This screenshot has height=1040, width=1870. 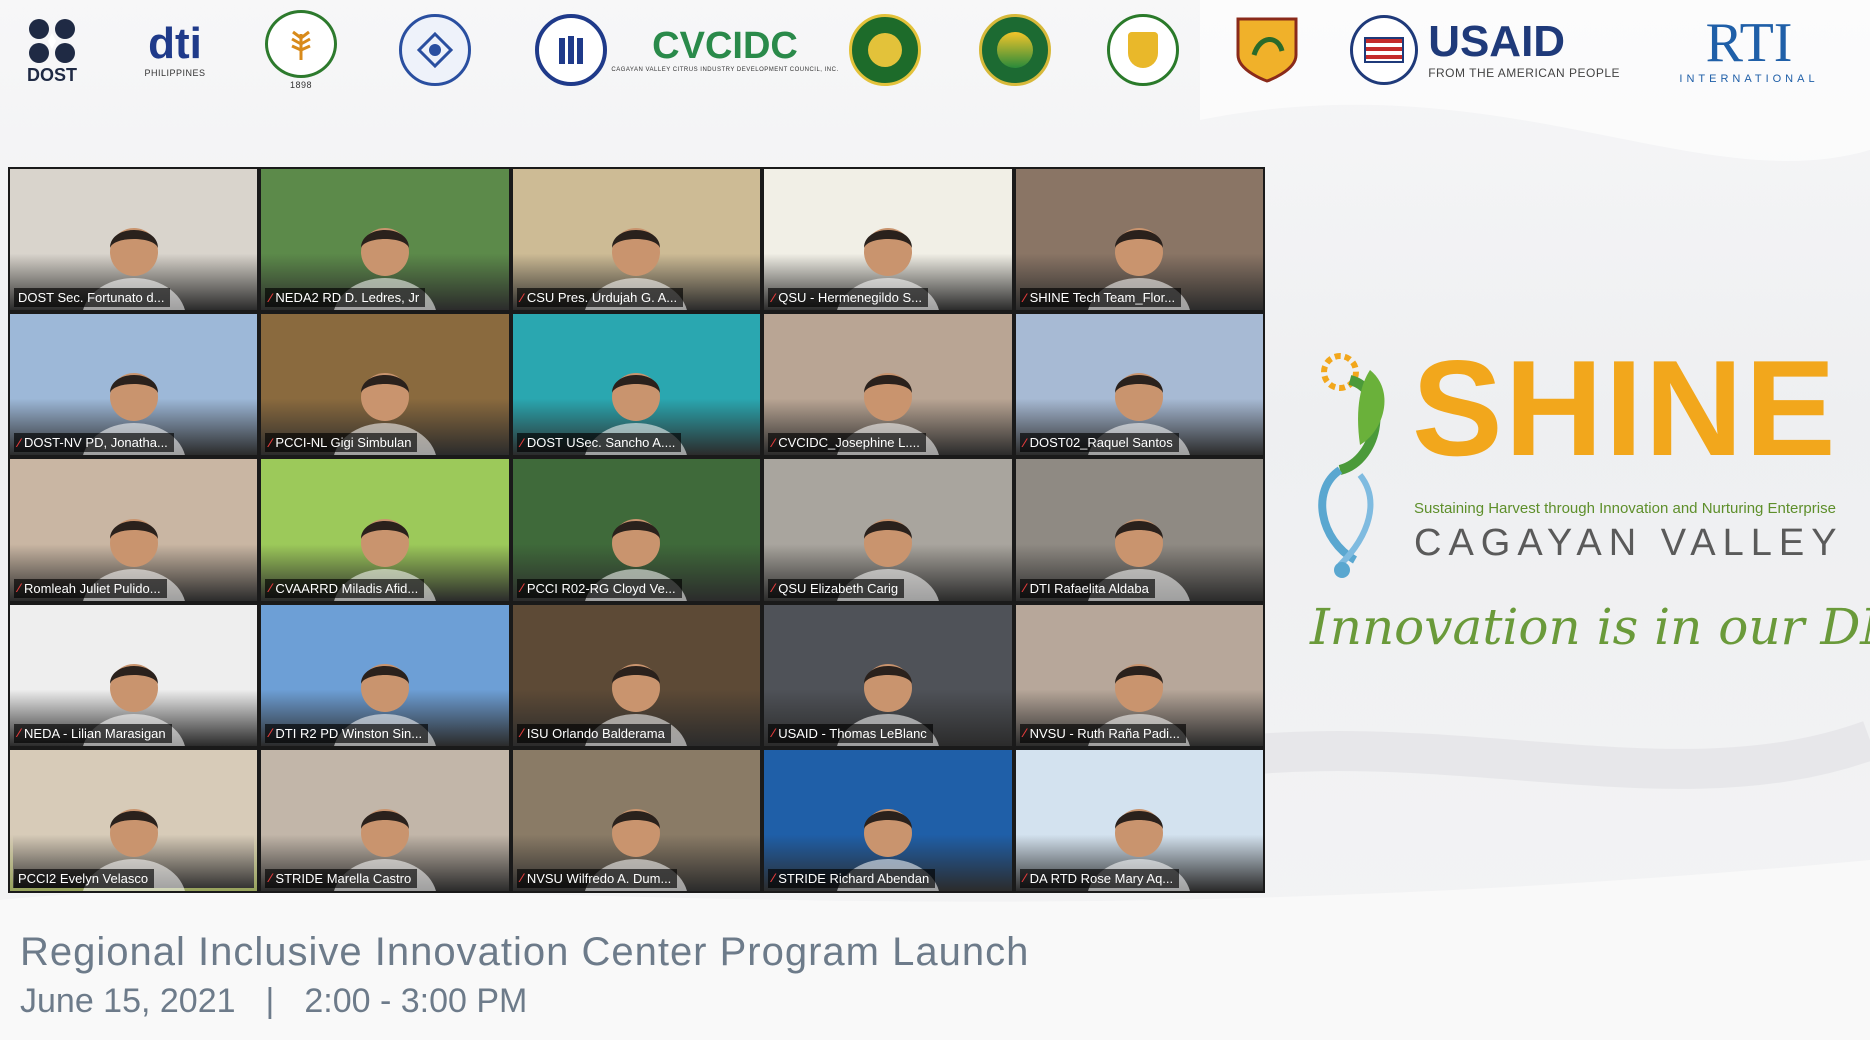 What do you see at coordinates (301, 44) in the screenshot?
I see `wheat-icon` at bounding box center [301, 44].